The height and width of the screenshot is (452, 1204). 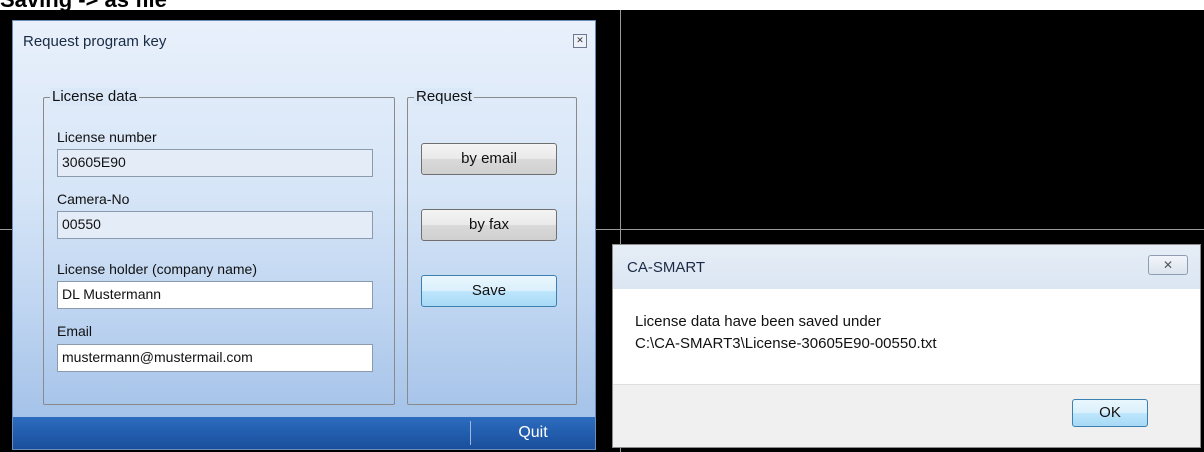 What do you see at coordinates (666, 267) in the screenshot?
I see `message-box-title: CA-SMART` at bounding box center [666, 267].